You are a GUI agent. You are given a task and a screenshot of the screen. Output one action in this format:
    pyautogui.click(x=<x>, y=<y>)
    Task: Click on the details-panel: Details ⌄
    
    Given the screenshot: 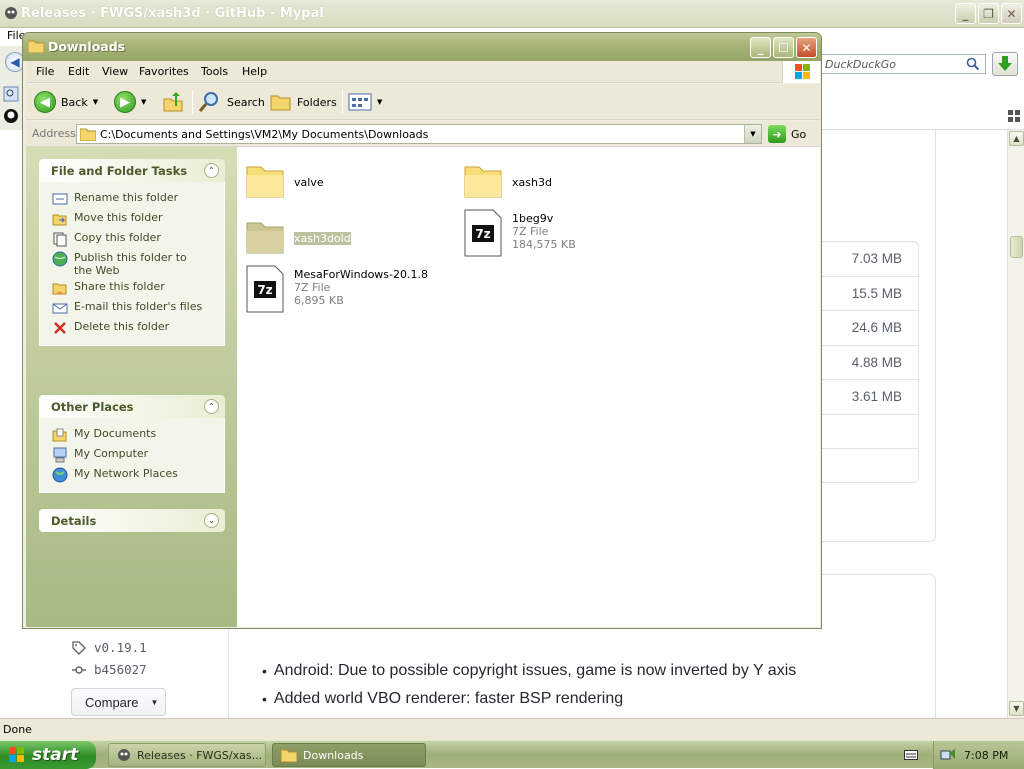 What is the action you would take?
    pyautogui.click(x=132, y=520)
    